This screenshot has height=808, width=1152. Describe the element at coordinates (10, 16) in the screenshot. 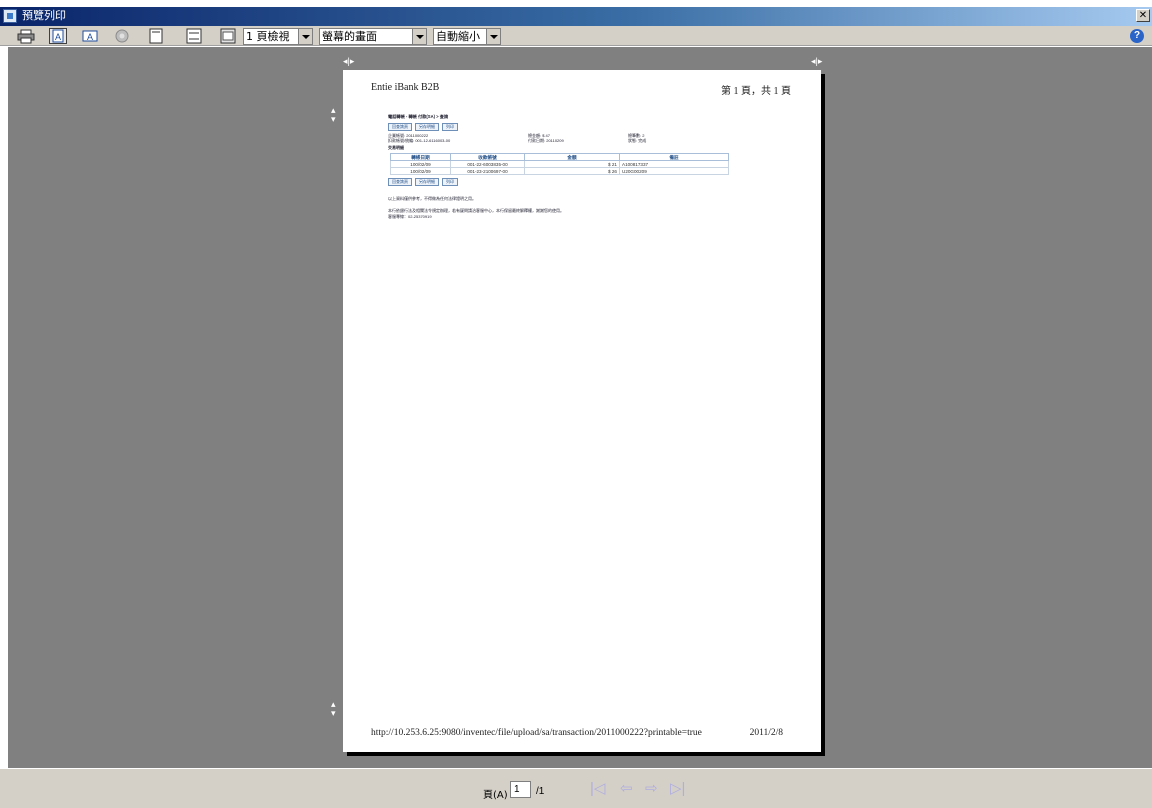

I see `window-icon` at that location.